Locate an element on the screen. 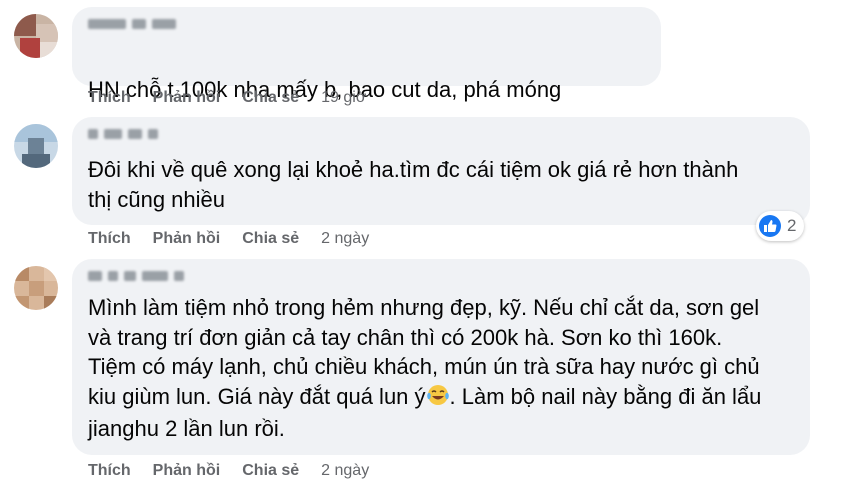  timestamp: 19 giờ is located at coordinates (343, 98).